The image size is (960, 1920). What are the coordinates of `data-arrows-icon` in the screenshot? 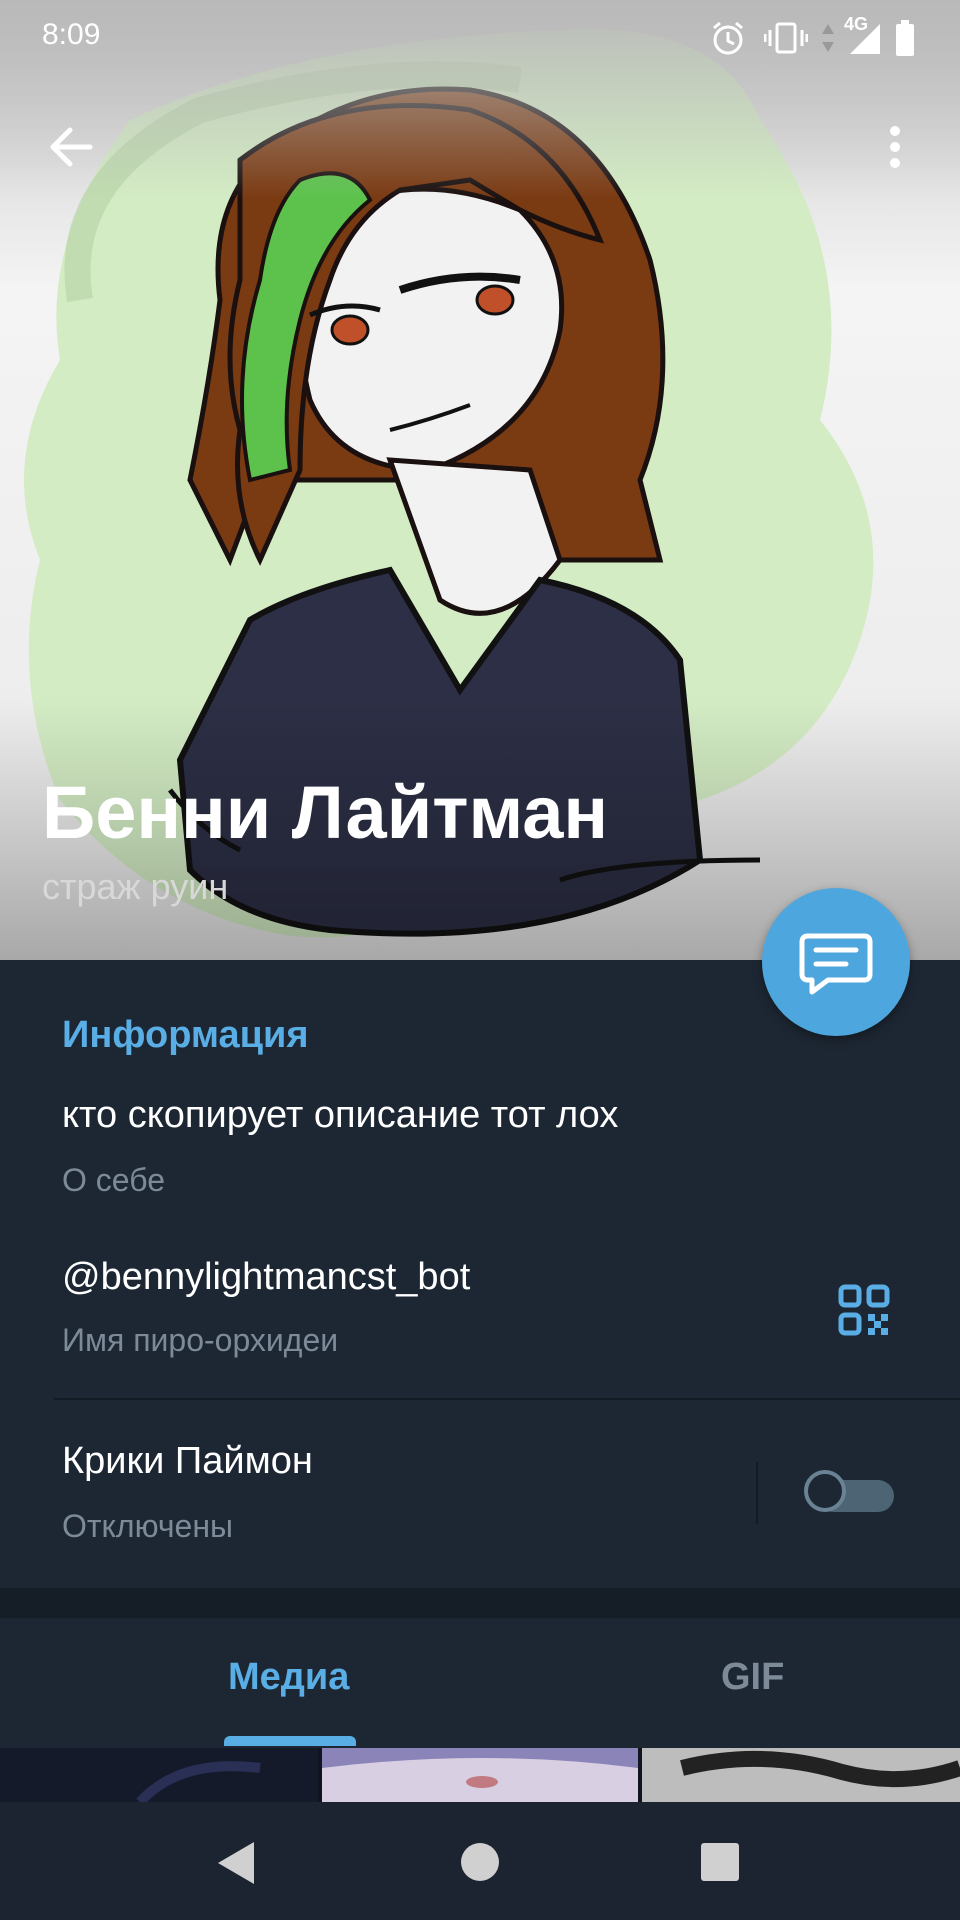 It's located at (828, 38).